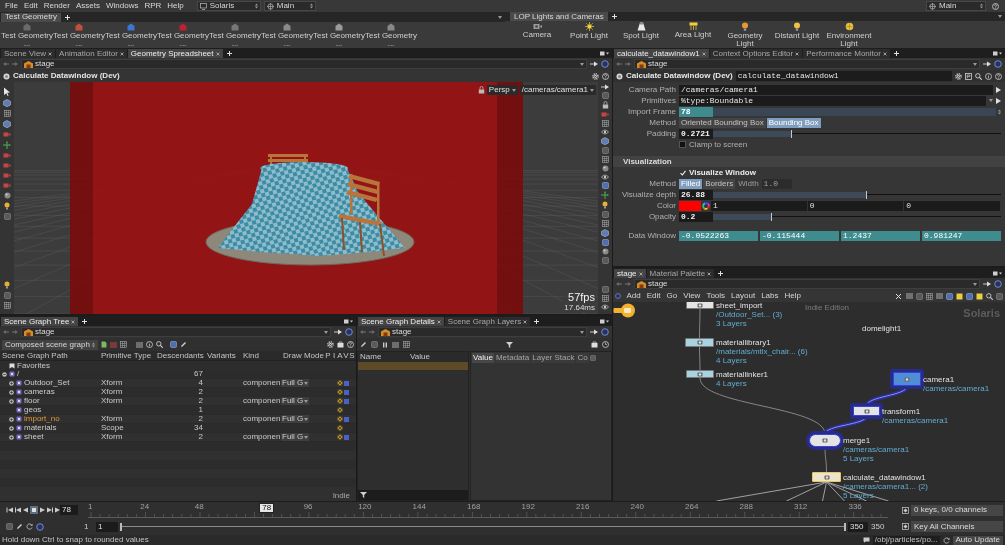 The image size is (1005, 545). I want to click on search-icon, so click(978, 76).